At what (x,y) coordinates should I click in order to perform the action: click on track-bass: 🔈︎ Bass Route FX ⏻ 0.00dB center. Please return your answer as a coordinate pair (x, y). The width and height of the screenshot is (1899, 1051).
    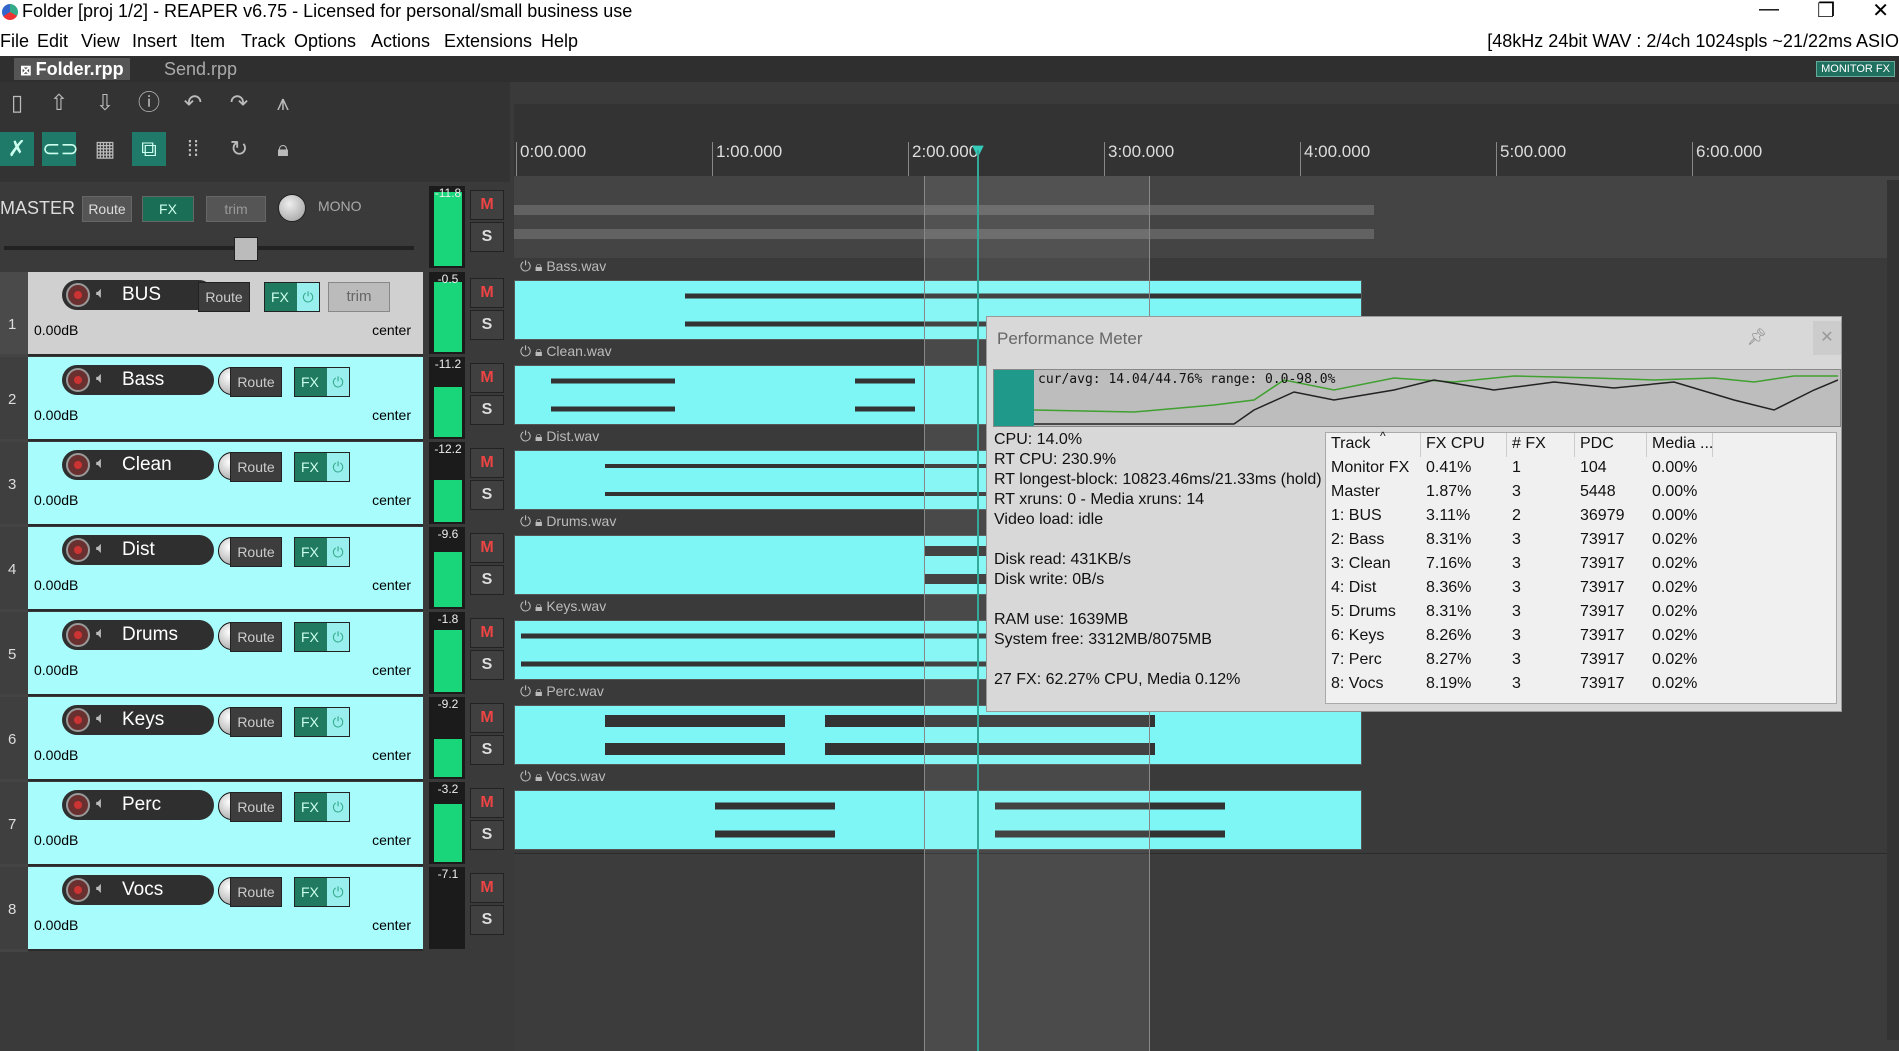
    Looking at the image, I should click on (225, 399).